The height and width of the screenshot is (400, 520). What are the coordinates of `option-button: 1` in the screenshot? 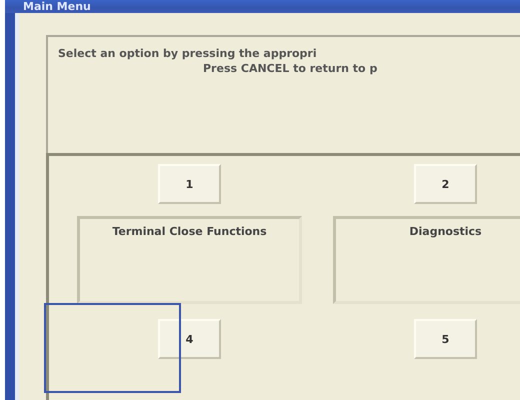 It's located at (189, 184).